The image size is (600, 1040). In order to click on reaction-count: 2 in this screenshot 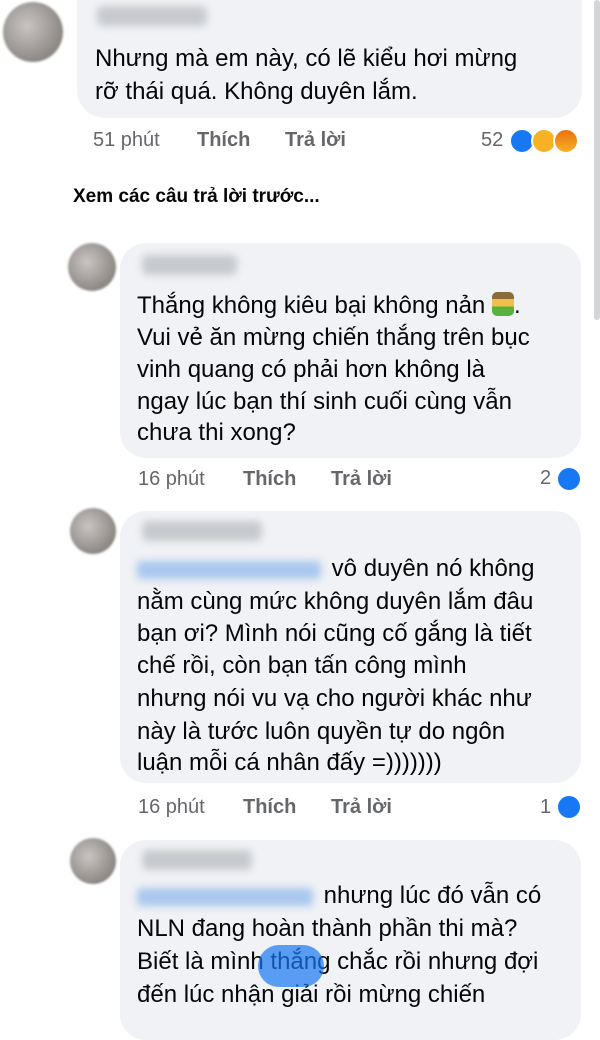, I will do `click(545, 478)`.